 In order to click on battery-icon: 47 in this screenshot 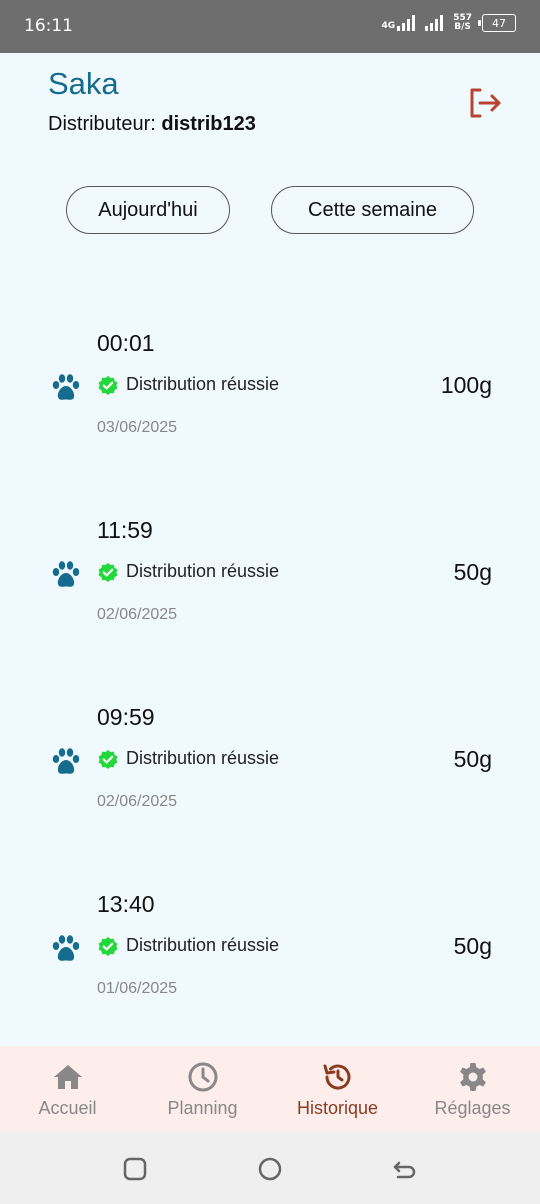, I will do `click(497, 23)`.